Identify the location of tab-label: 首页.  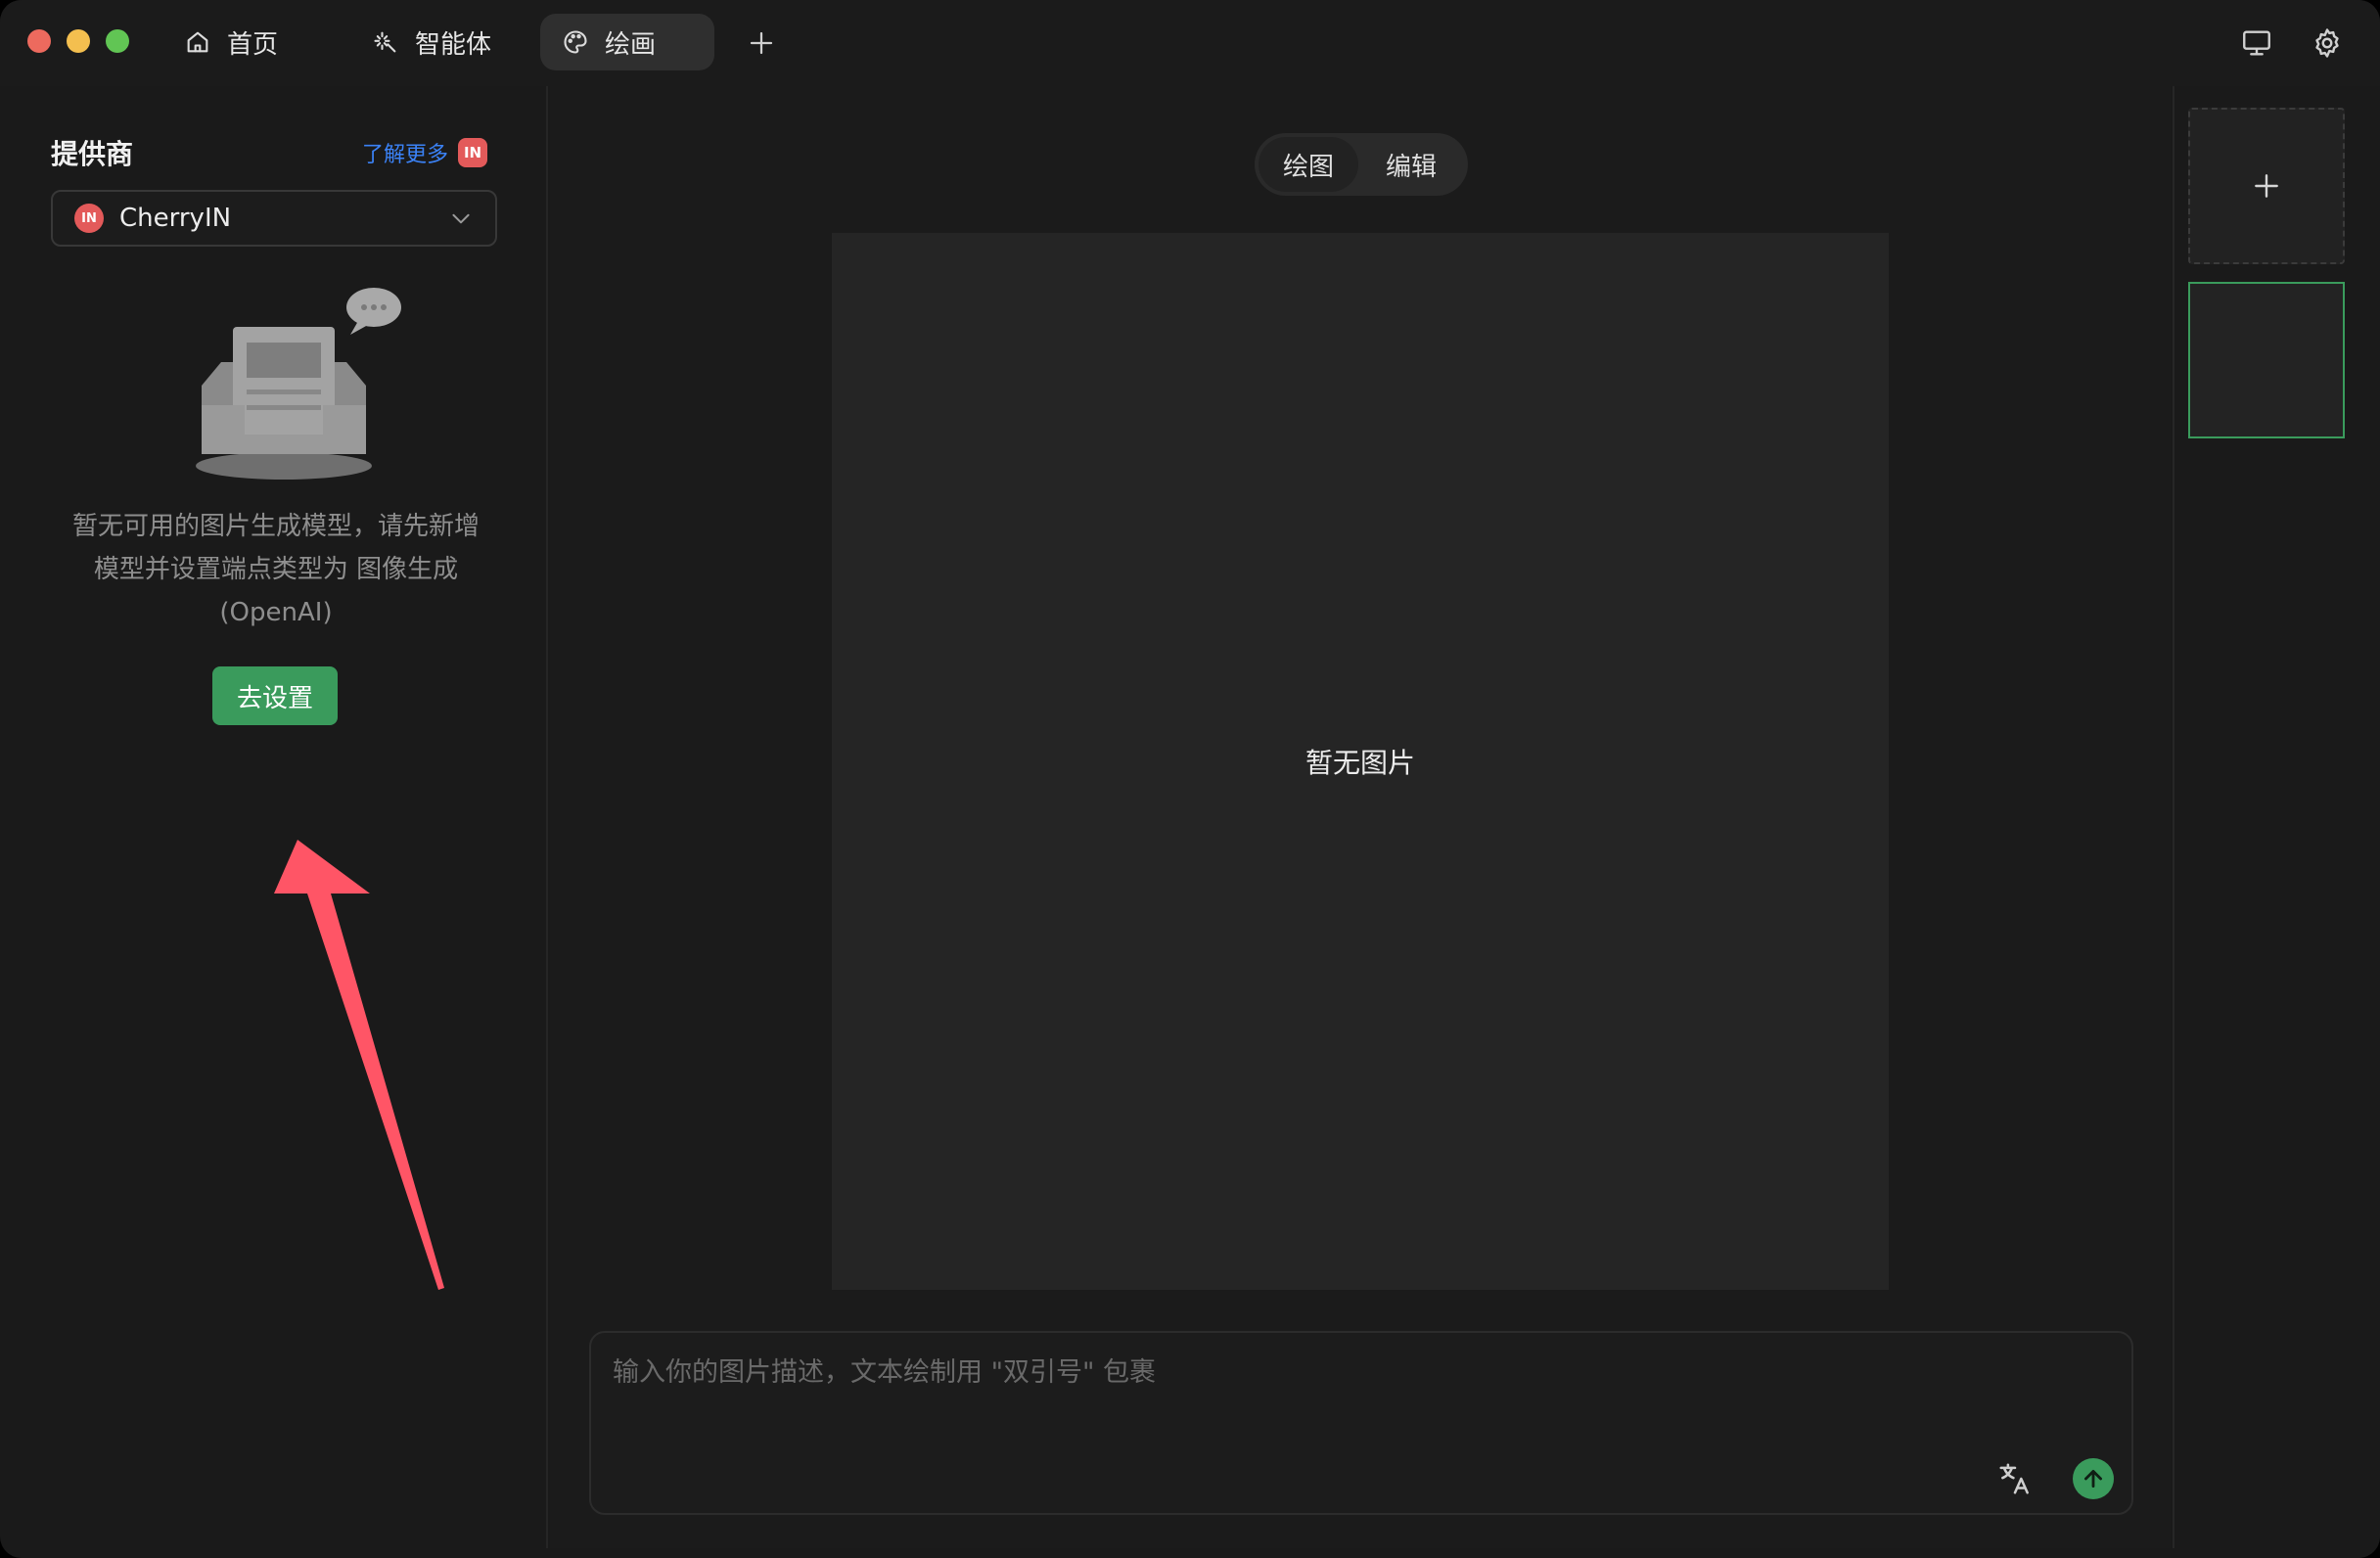
(253, 45).